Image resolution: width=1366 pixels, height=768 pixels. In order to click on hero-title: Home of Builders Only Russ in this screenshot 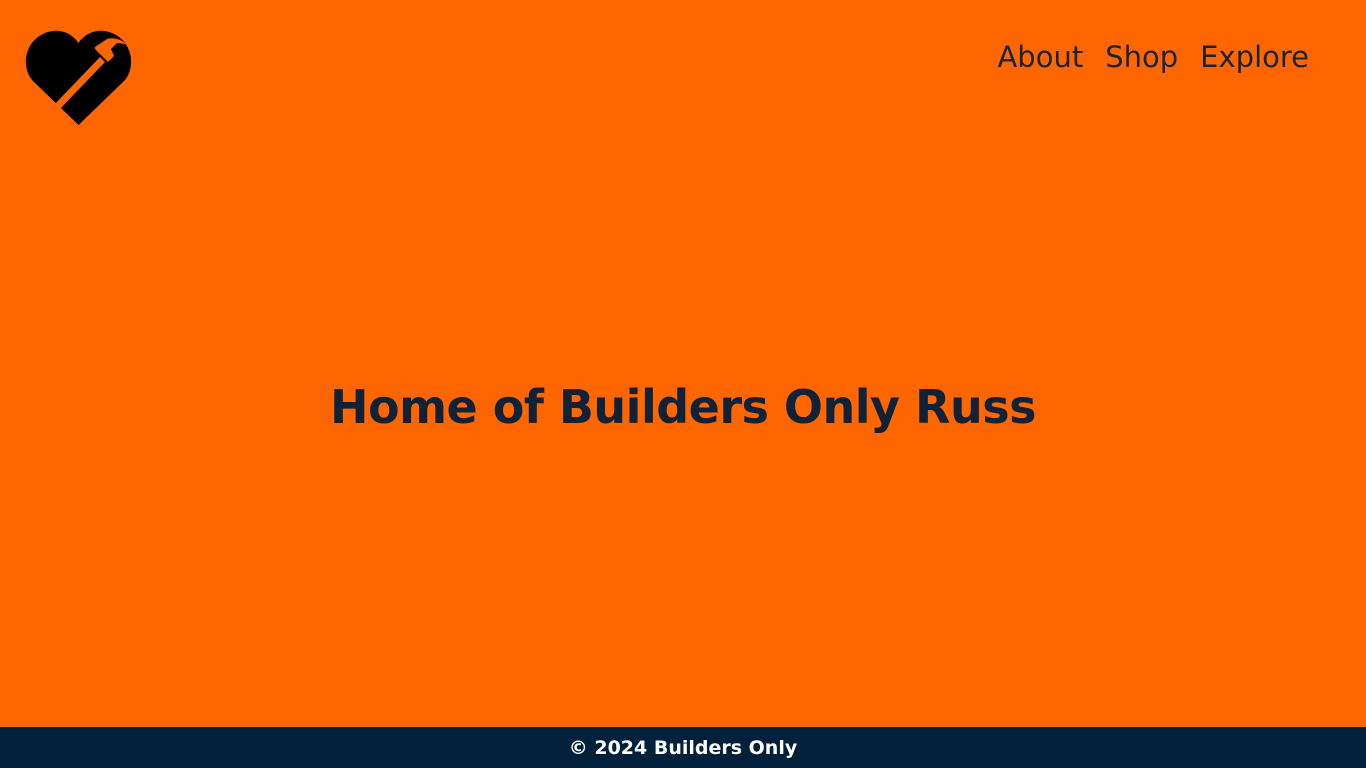, I will do `click(683, 407)`.